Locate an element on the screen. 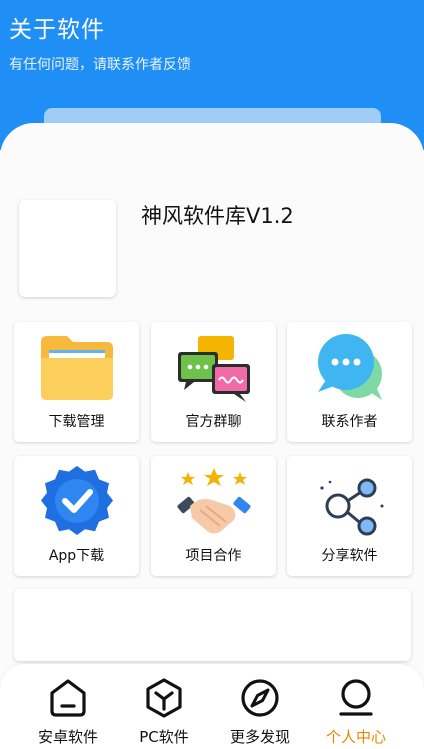 This screenshot has height=749, width=424. tab-discover: 更多发现 is located at coordinates (260, 706).